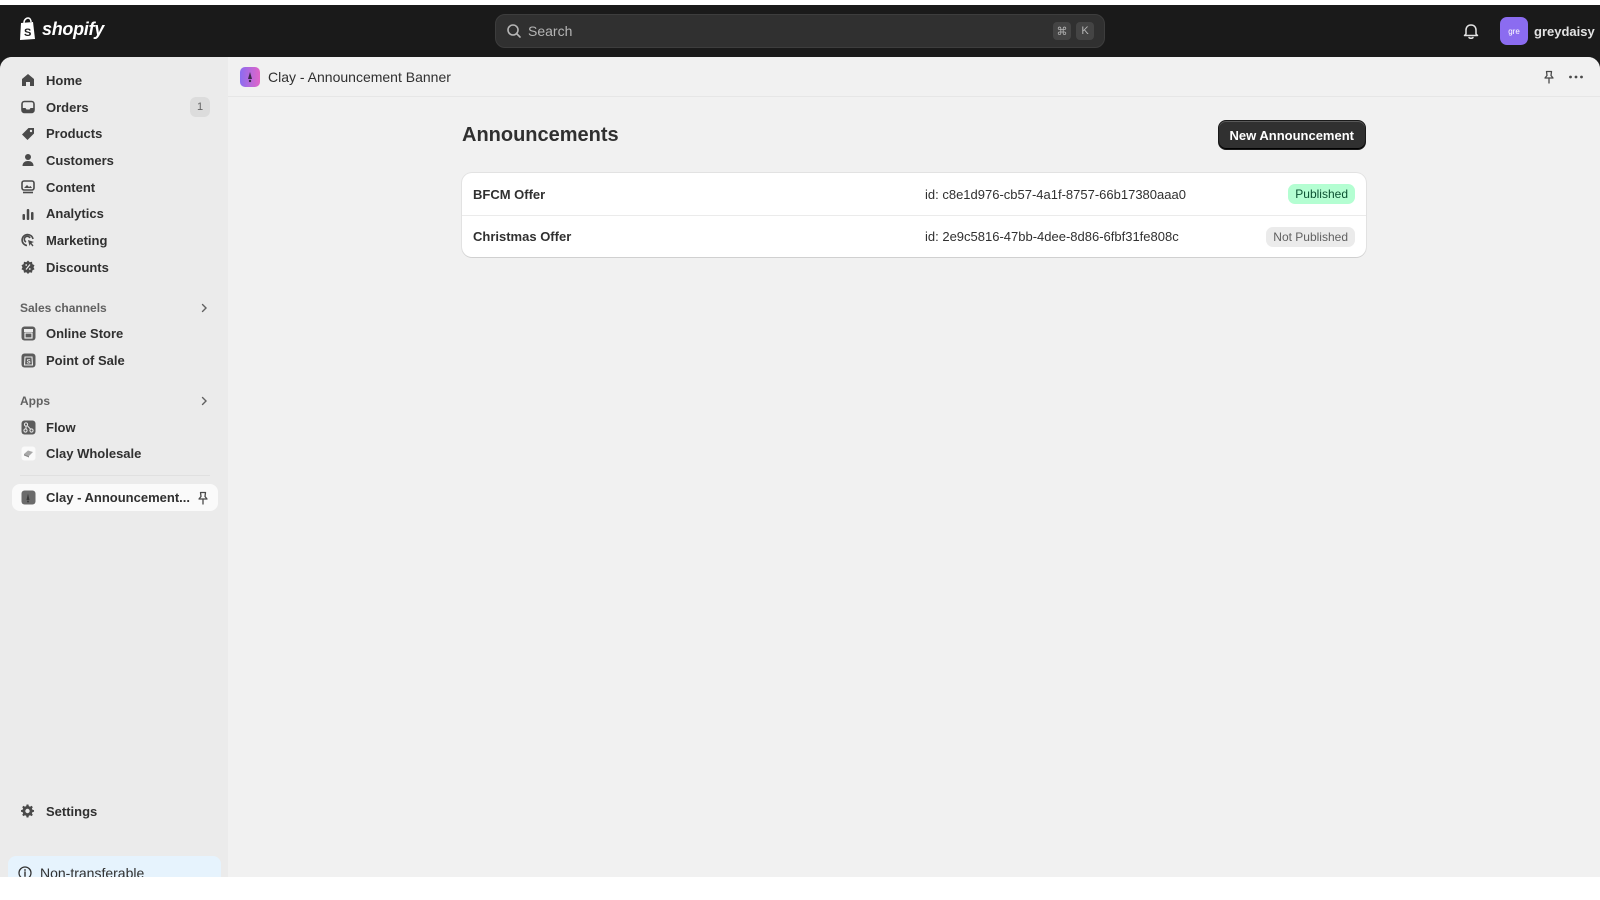 Image resolution: width=1600 pixels, height=900 pixels. I want to click on store-icon, so click(28, 334).